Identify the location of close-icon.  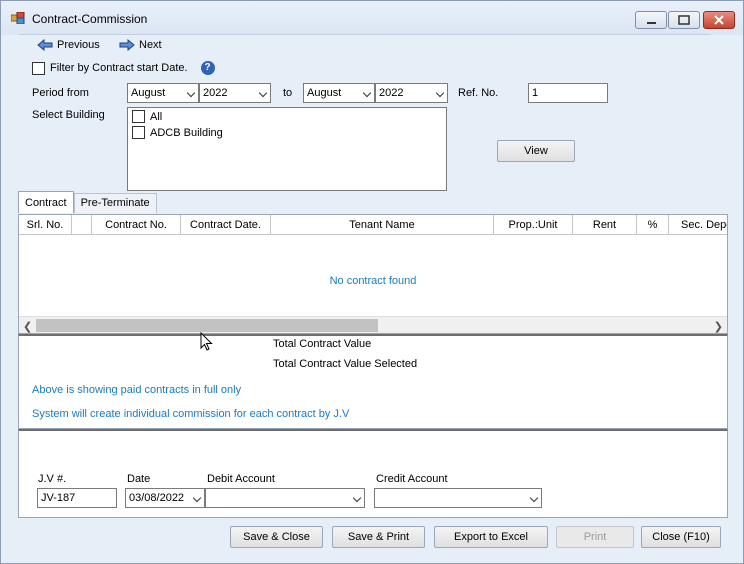
(719, 20).